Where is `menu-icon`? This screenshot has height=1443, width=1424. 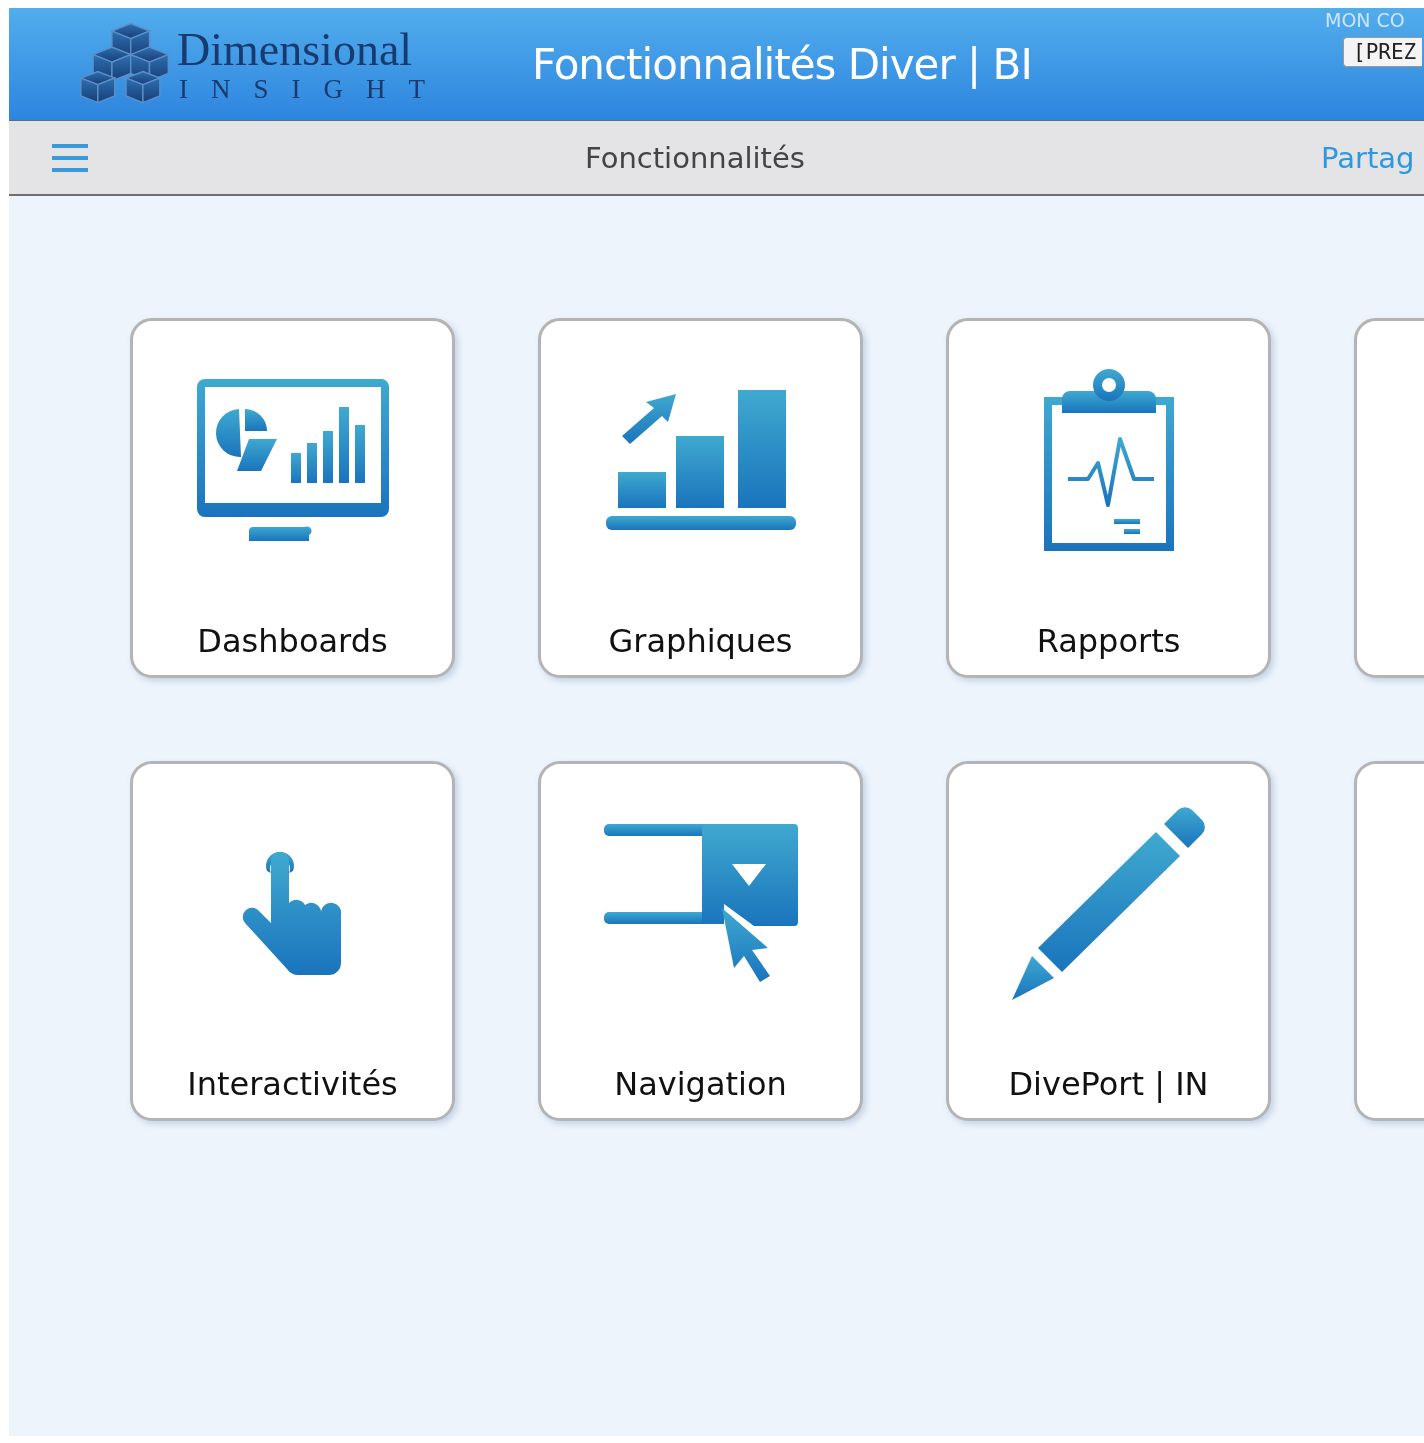 menu-icon is located at coordinates (70, 157).